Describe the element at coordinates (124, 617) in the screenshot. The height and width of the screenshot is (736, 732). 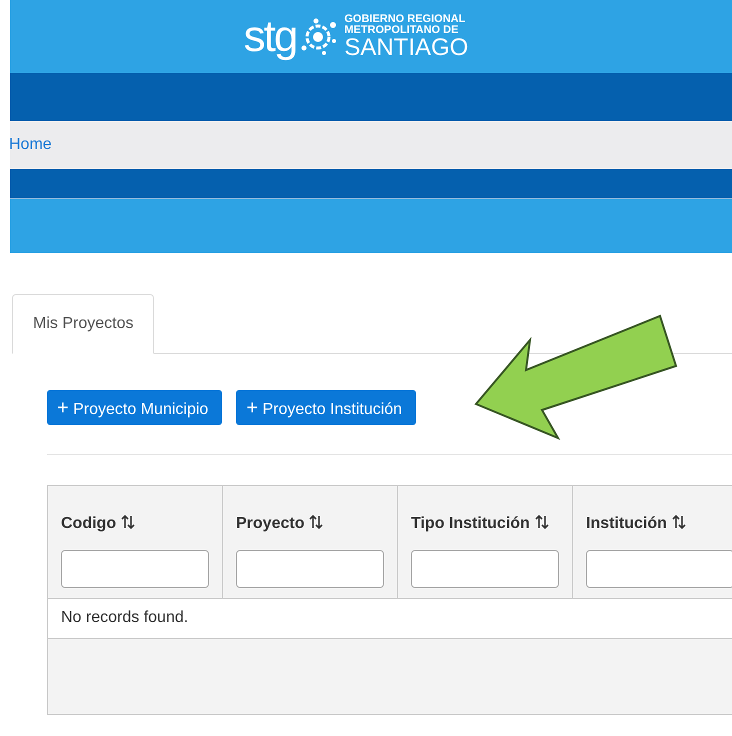
I see `empty-message: No records found.` at that location.